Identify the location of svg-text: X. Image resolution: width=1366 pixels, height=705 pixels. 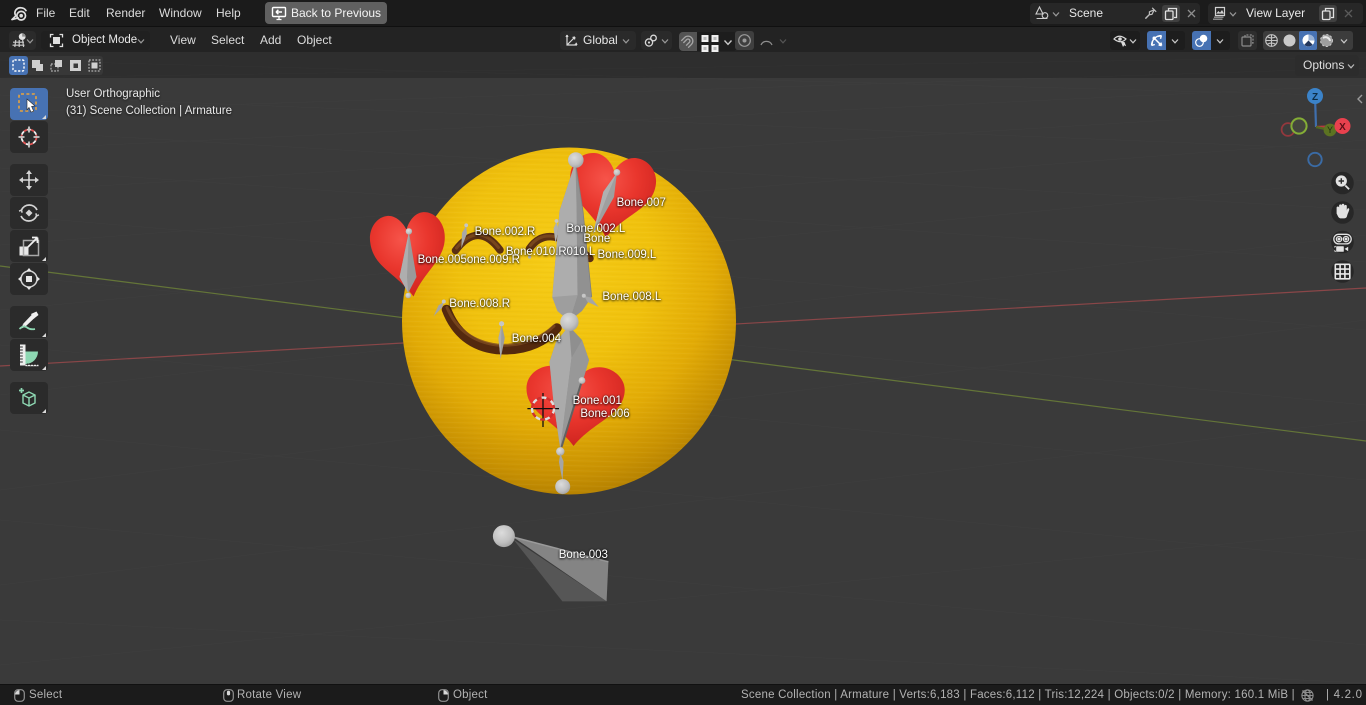
(1342, 127).